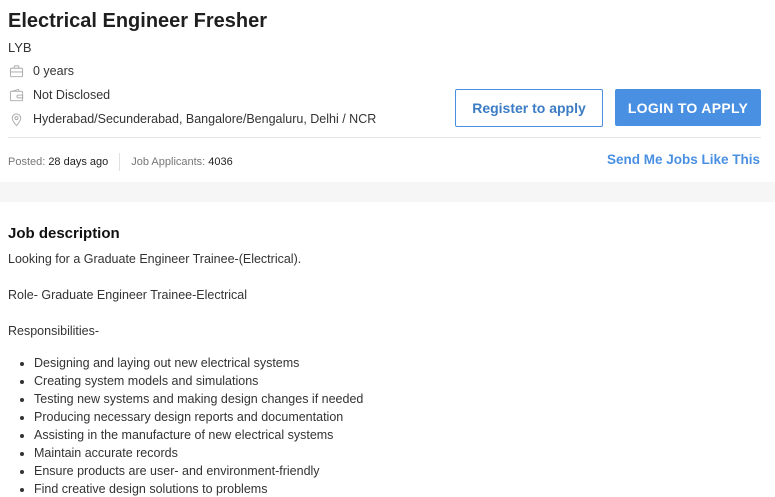  What do you see at coordinates (384, 137) in the screenshot?
I see `header-divider` at bounding box center [384, 137].